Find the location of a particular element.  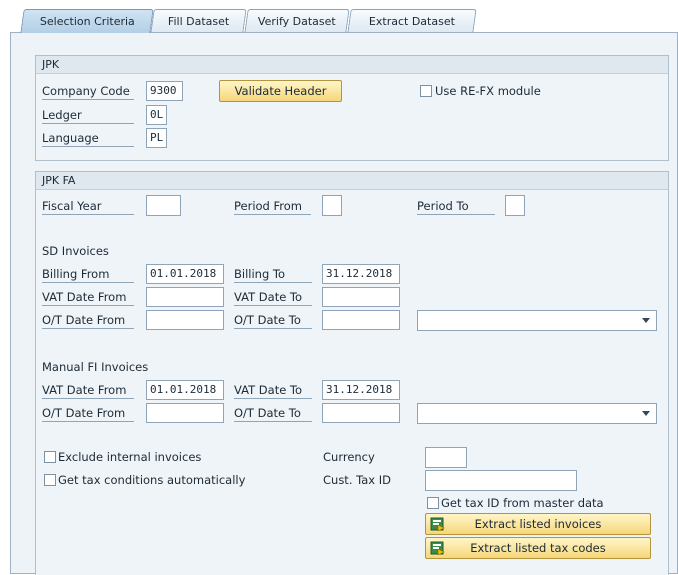

company-code-field: 9300 is located at coordinates (164, 91).